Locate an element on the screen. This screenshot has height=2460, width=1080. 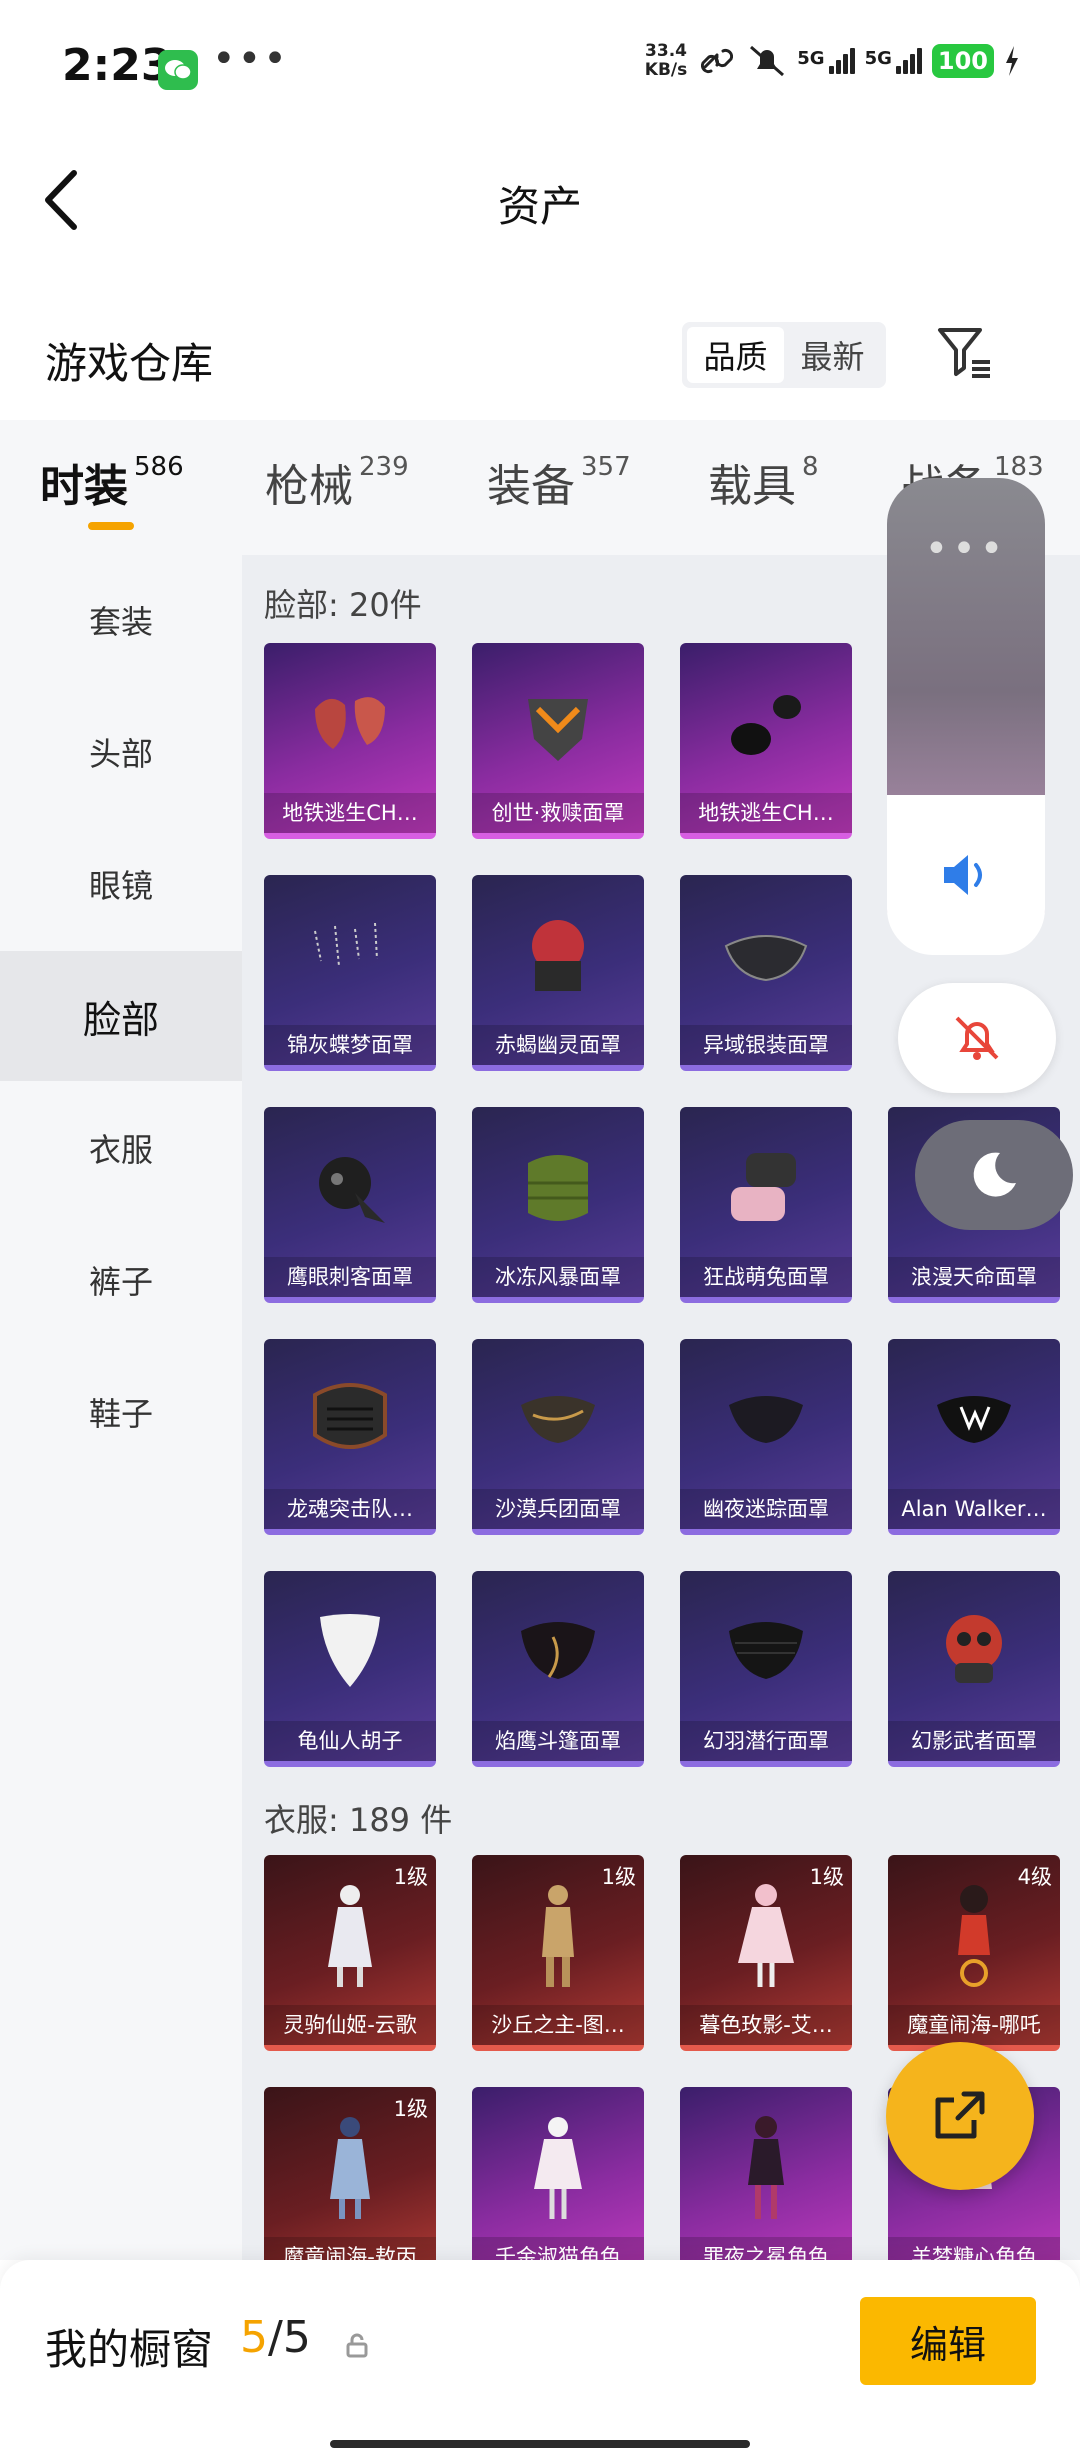
item-card: 冰冻风暴面罩 is located at coordinates (558, 1205).